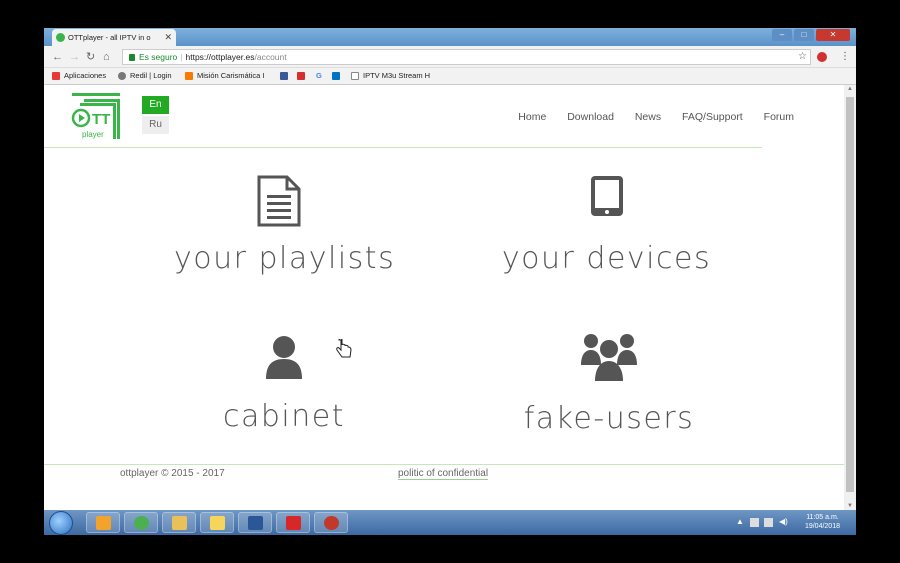 The width and height of the screenshot is (900, 563). I want to click on tray-arrow-icon: ▲, so click(740, 521).